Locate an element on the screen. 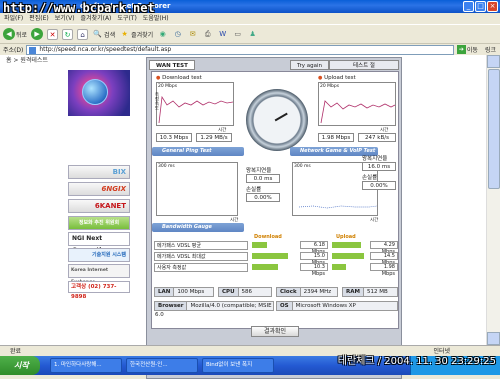 This screenshot has height=379, width=500. back-button: ◀ 뒤로 is located at coordinates (15, 34).